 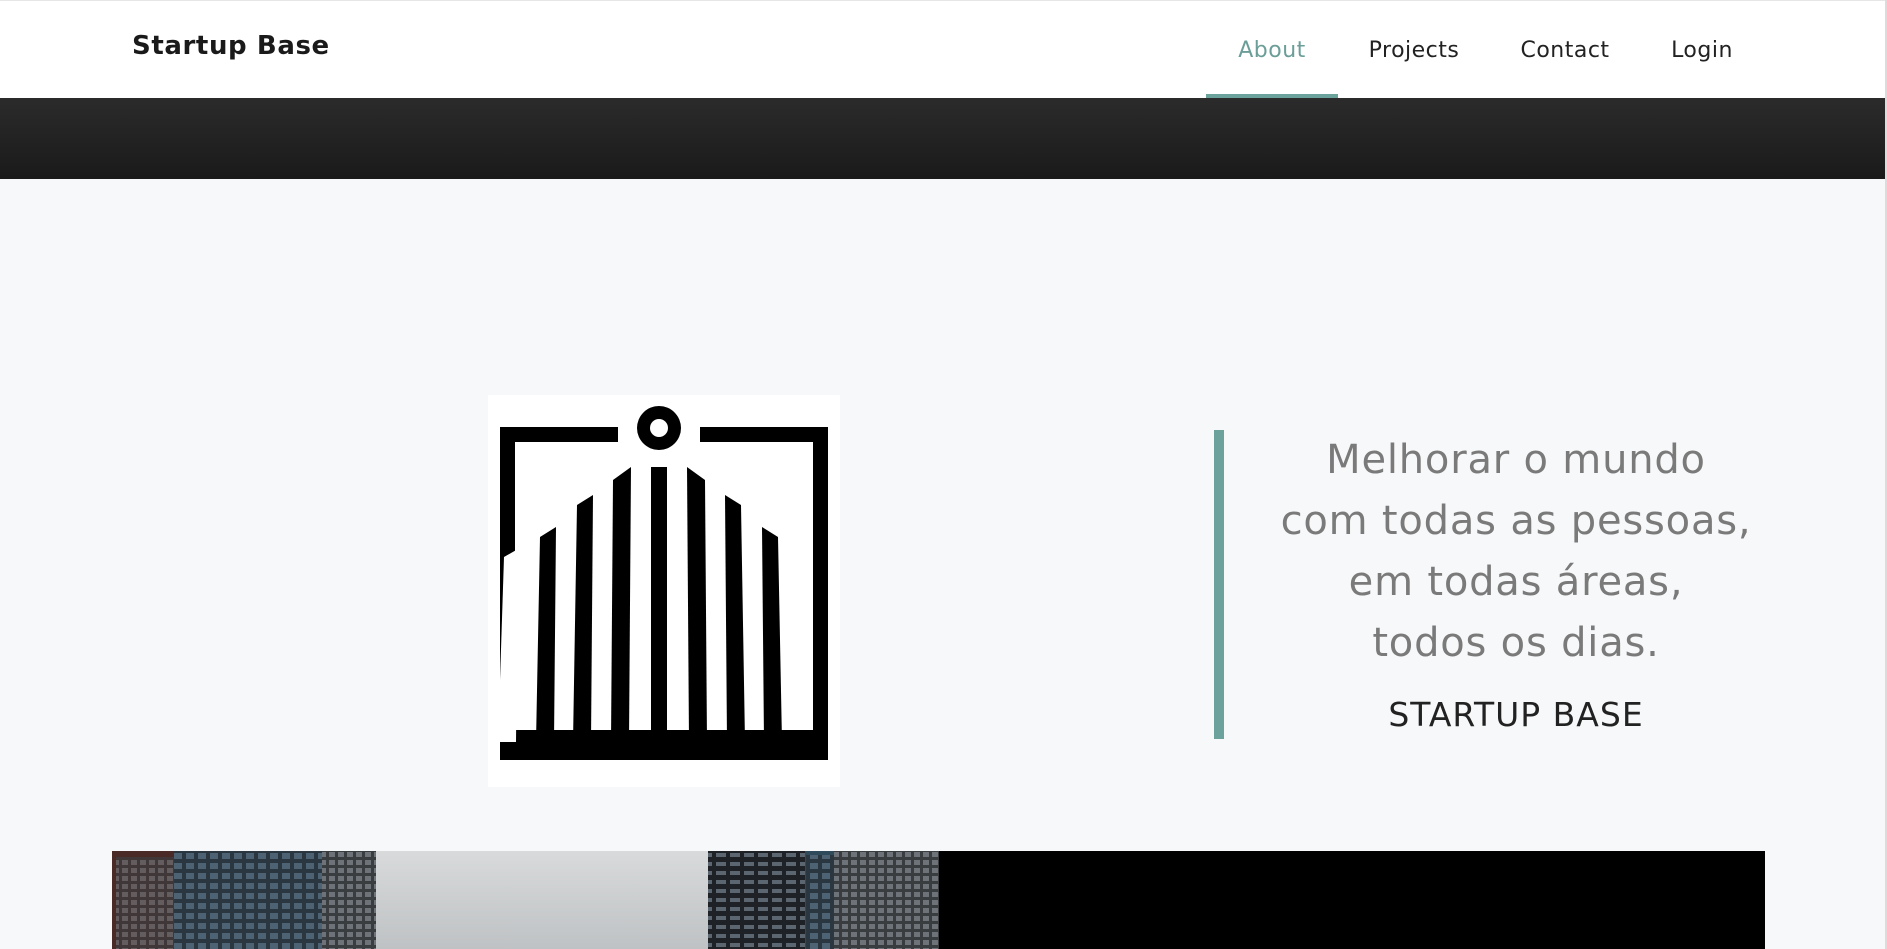 I want to click on quote-author: STARTUP BASE, so click(x=1516, y=714).